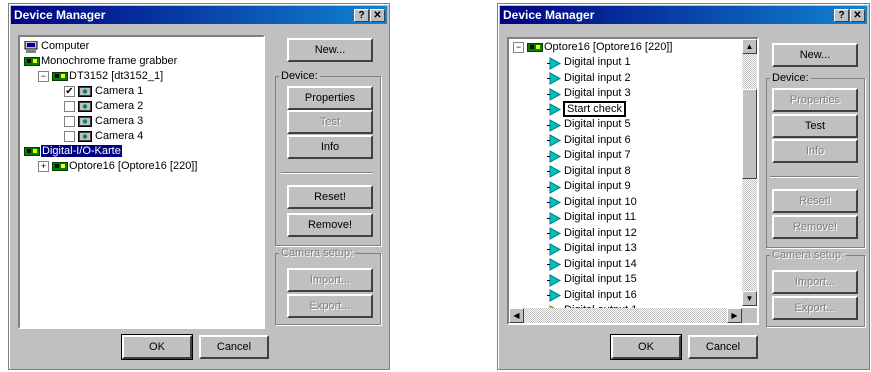 Image resolution: width=871 pixels, height=372 pixels. I want to click on rename-edit-field: Start check, so click(594, 108).